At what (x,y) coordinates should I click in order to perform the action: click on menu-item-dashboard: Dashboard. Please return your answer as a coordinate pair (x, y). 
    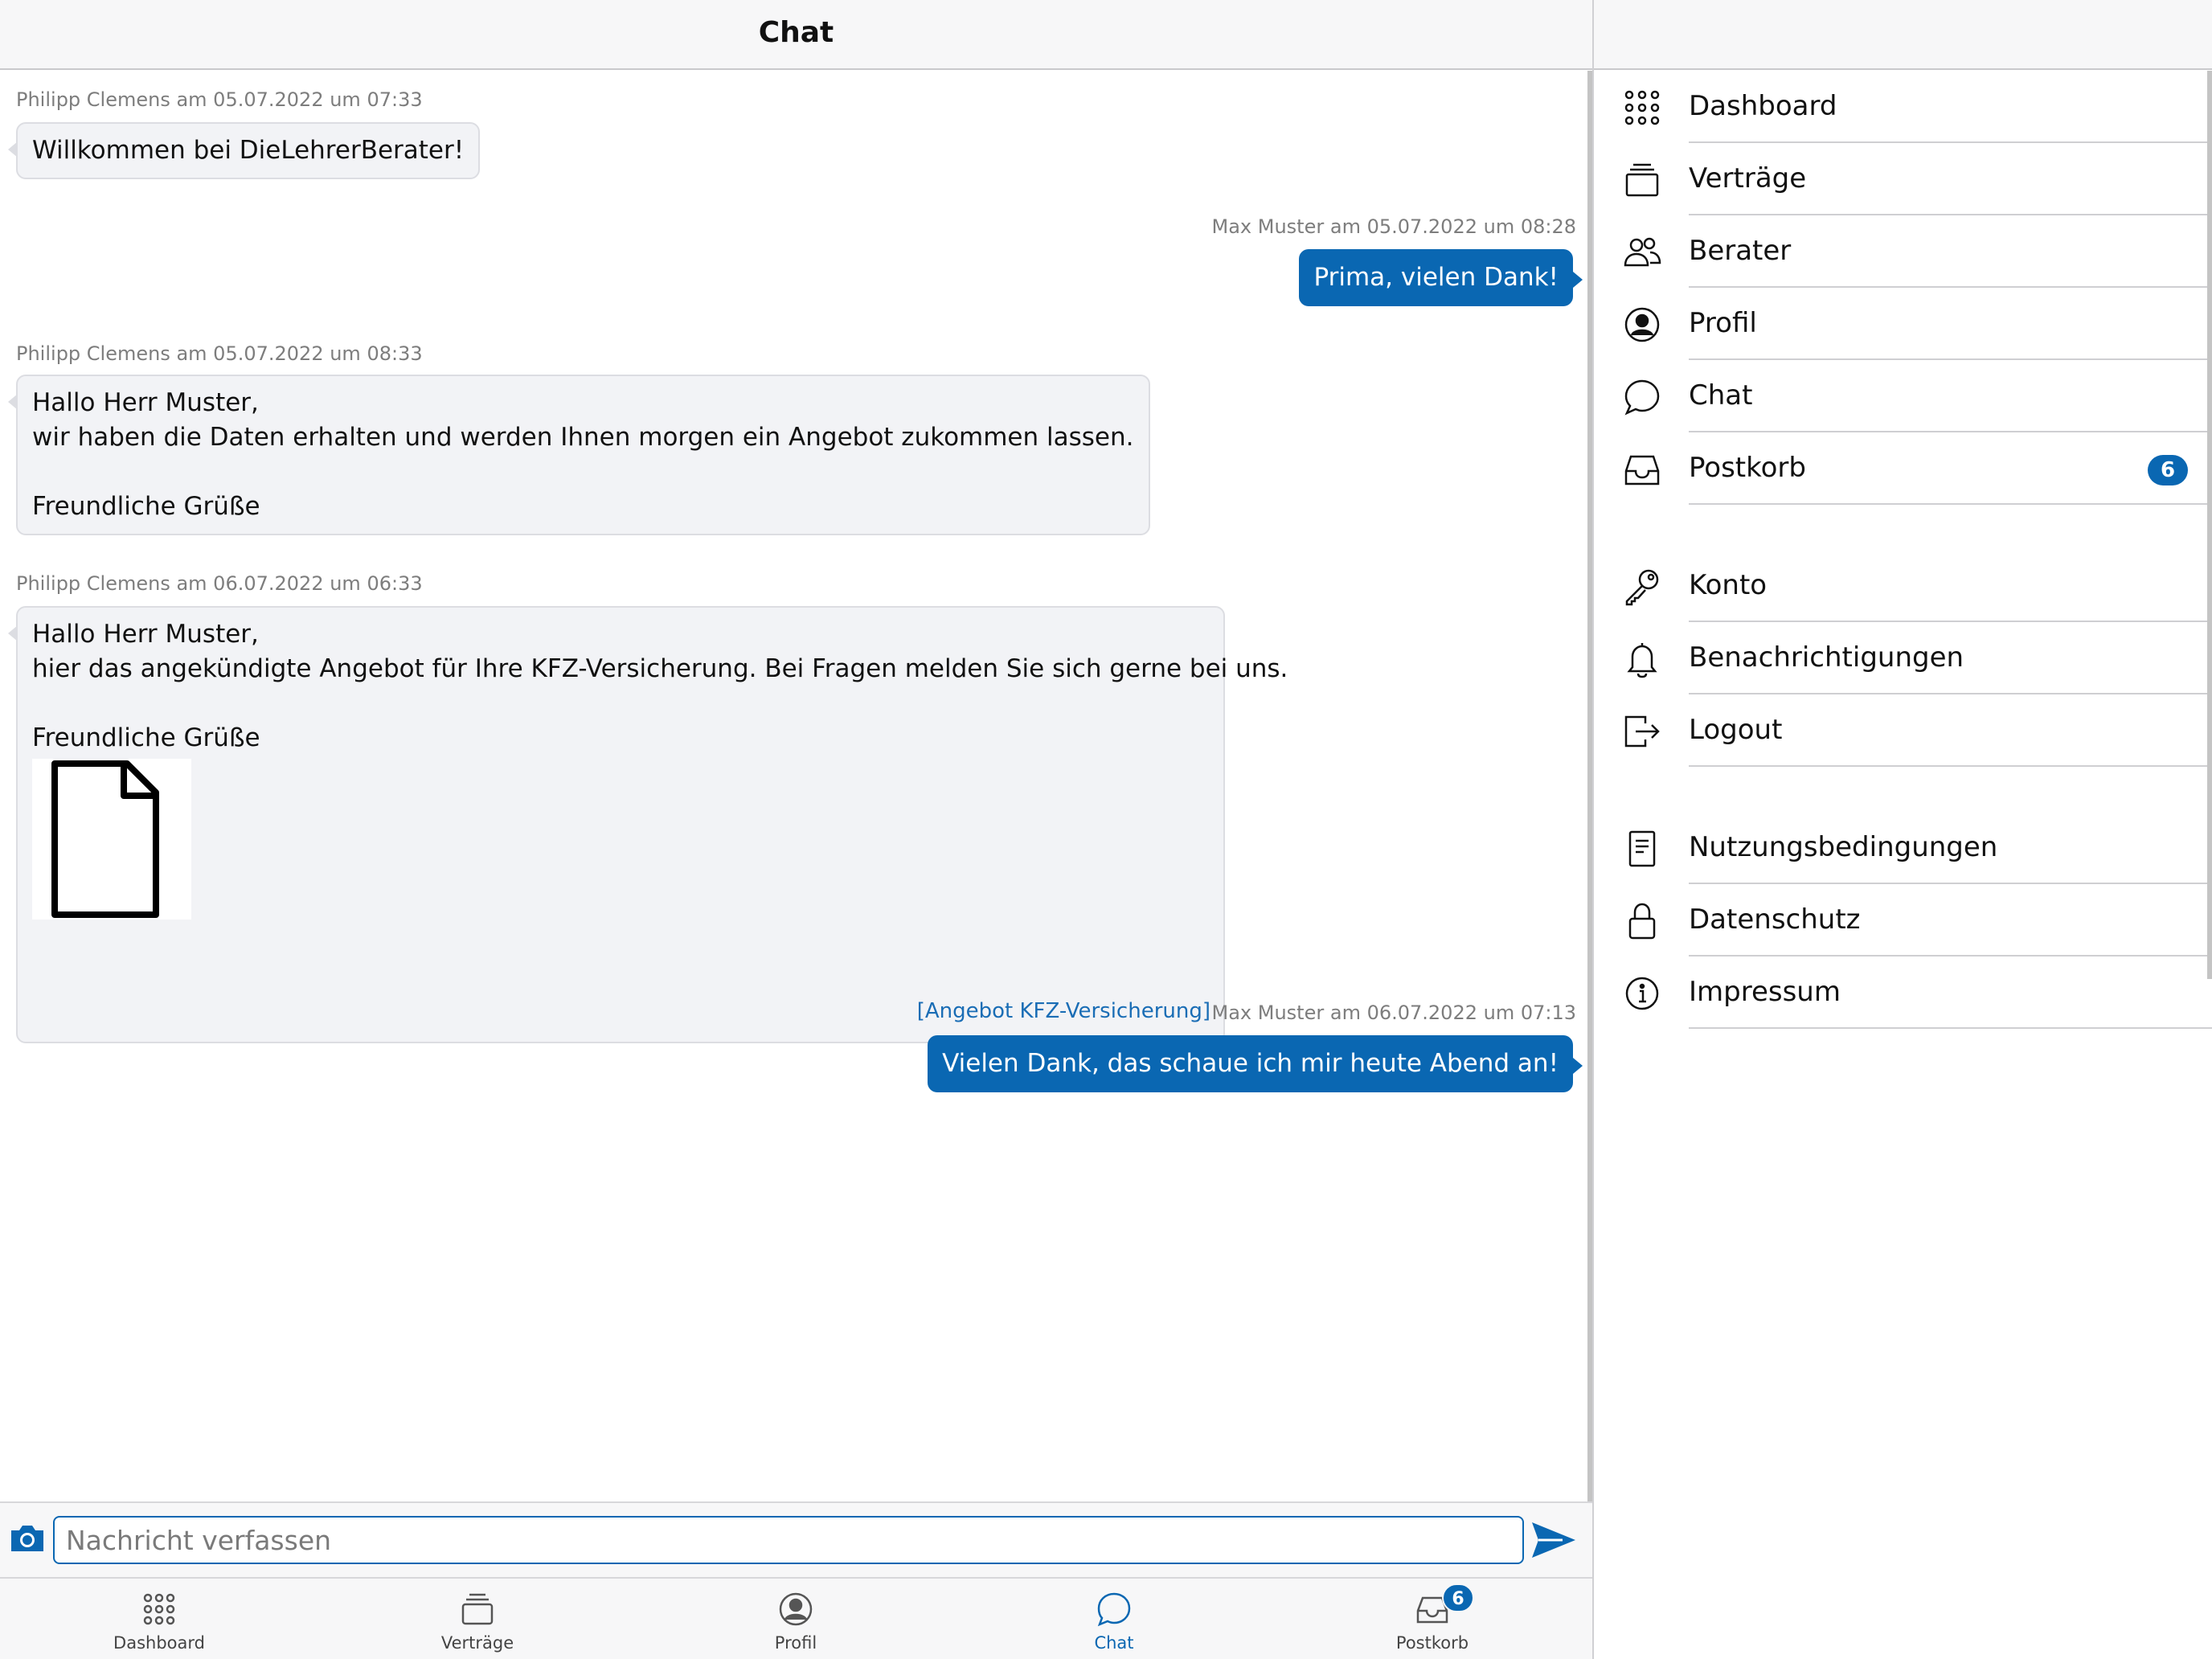
    Looking at the image, I should click on (1903, 107).